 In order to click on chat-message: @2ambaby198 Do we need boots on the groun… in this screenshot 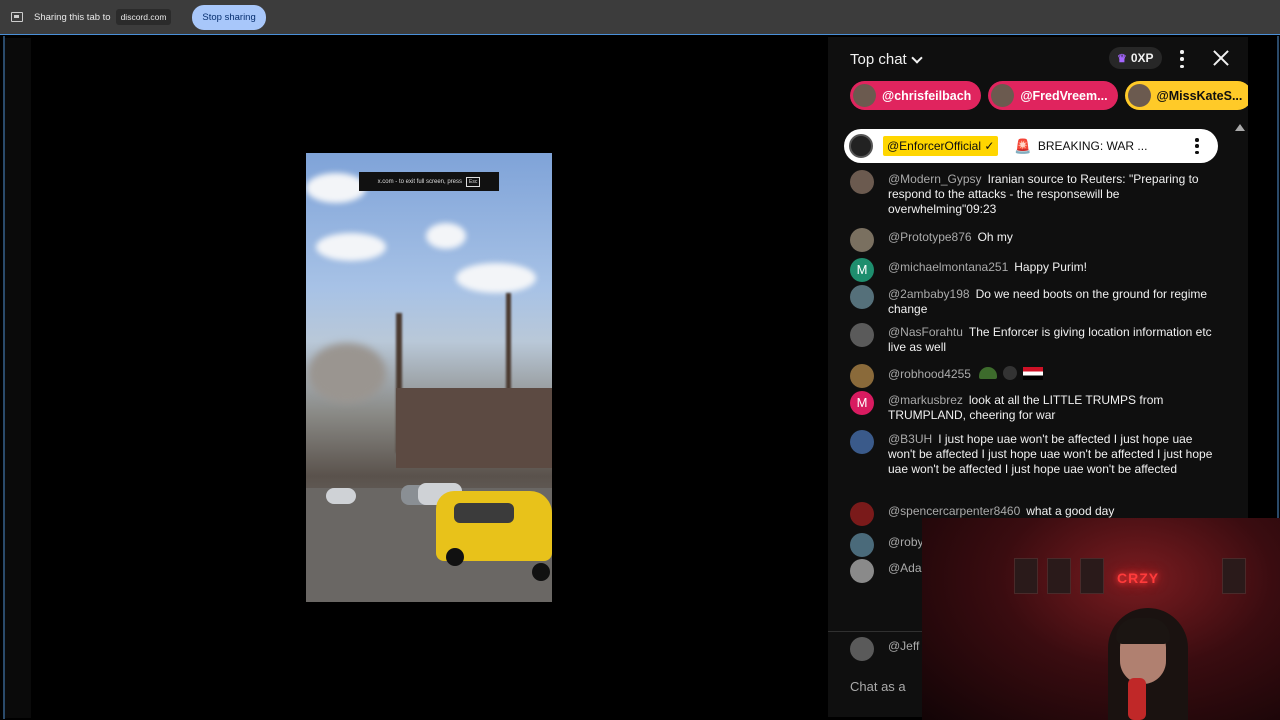, I will do `click(1035, 301)`.